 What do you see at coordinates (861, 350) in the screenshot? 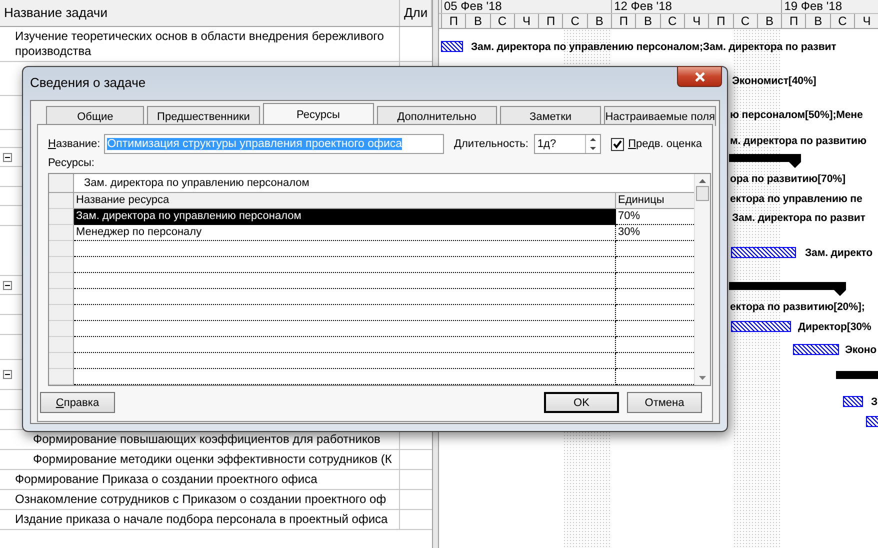
I see `resource-label: Эконо` at bounding box center [861, 350].